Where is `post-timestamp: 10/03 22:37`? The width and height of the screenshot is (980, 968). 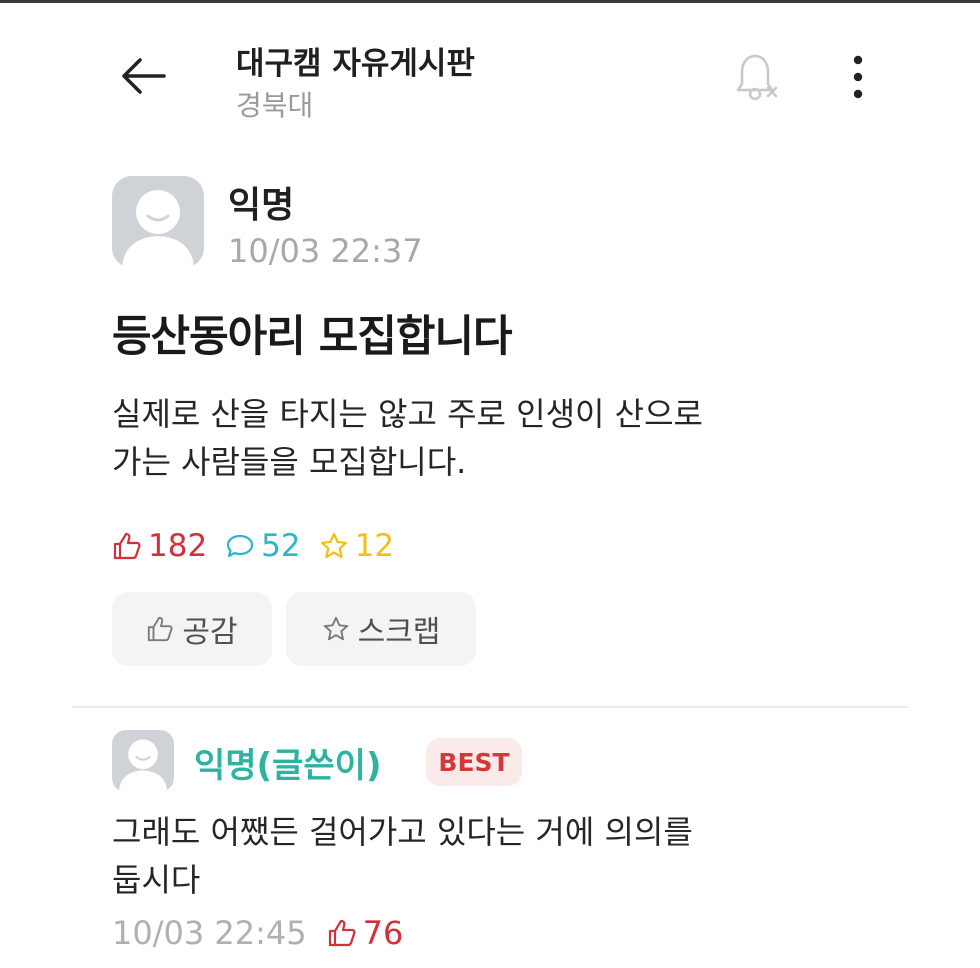 post-timestamp: 10/03 22:37 is located at coordinates (325, 251).